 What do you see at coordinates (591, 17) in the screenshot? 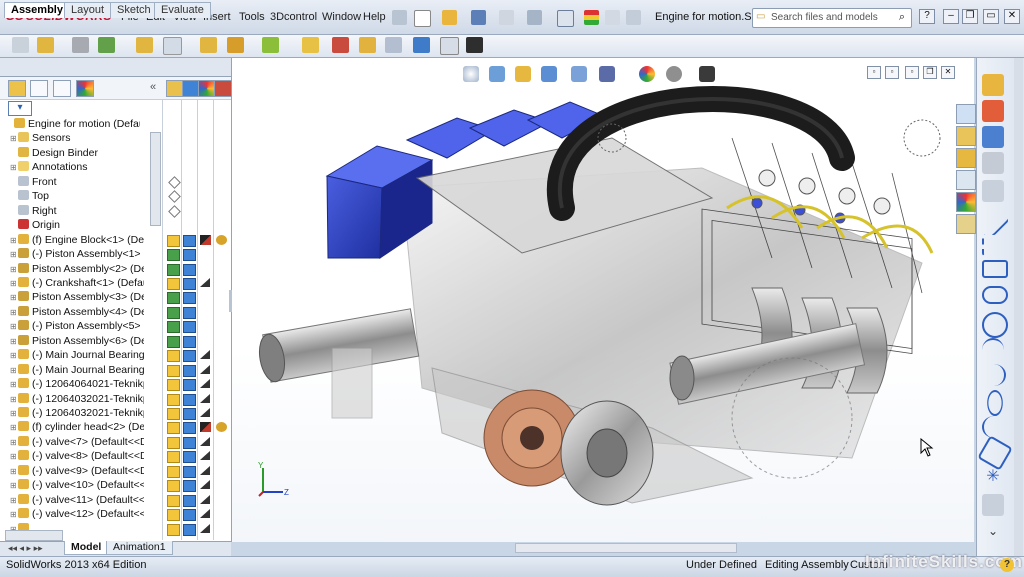
I see `rebuild-icon` at bounding box center [591, 17].